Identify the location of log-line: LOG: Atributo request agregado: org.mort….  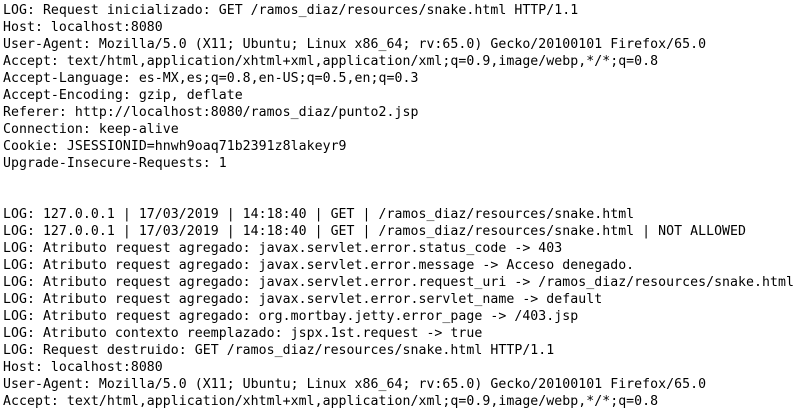
(291, 316).